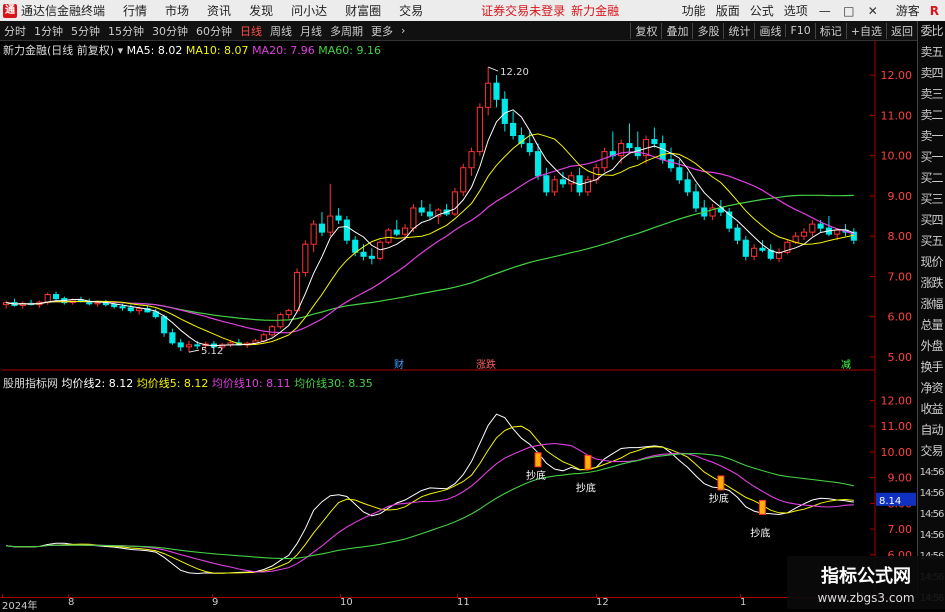  Describe the element at coordinates (900, 196) in the screenshot. I see `price-axis-label: 9.00` at that location.